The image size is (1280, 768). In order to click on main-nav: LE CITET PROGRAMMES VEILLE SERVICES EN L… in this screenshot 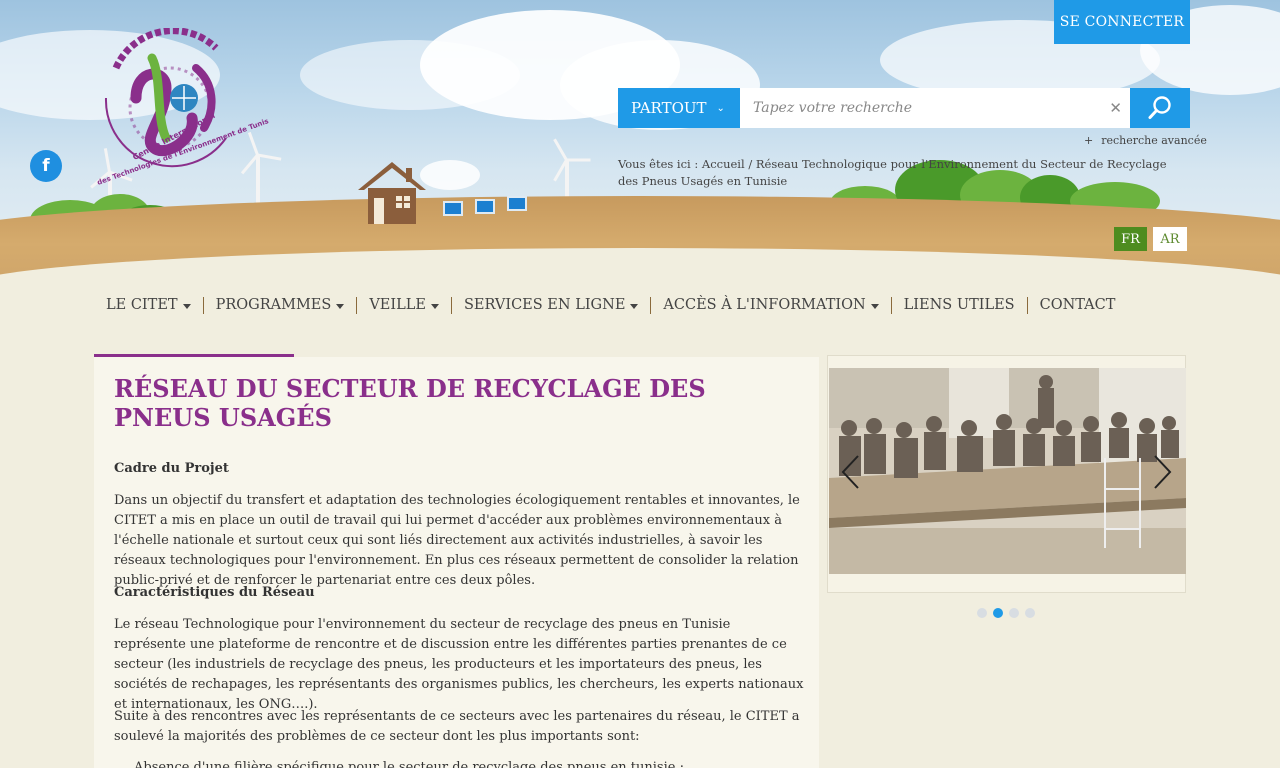, I will do `click(610, 305)`.